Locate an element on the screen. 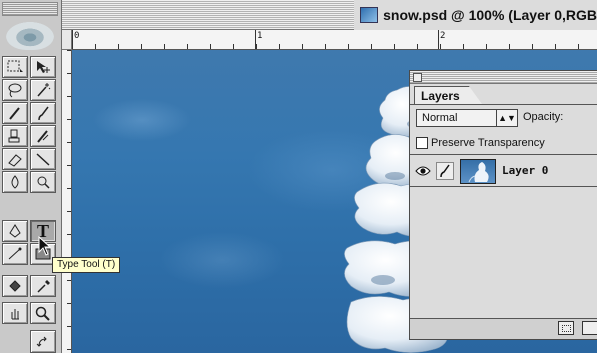 The image size is (597, 353). paintbrush-tool-icon is located at coordinates (43, 113).